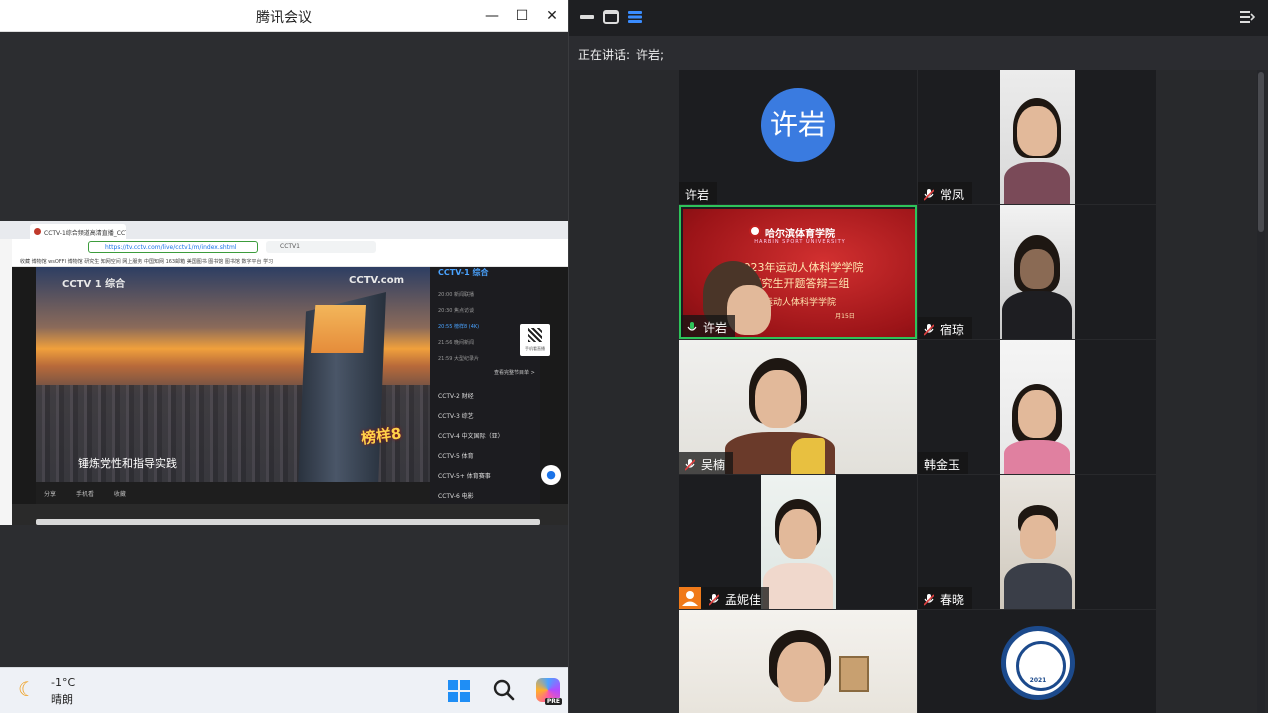 The image size is (1268, 713). Describe the element at coordinates (492, 16) in the screenshot. I see `minimize-button: —` at that location.